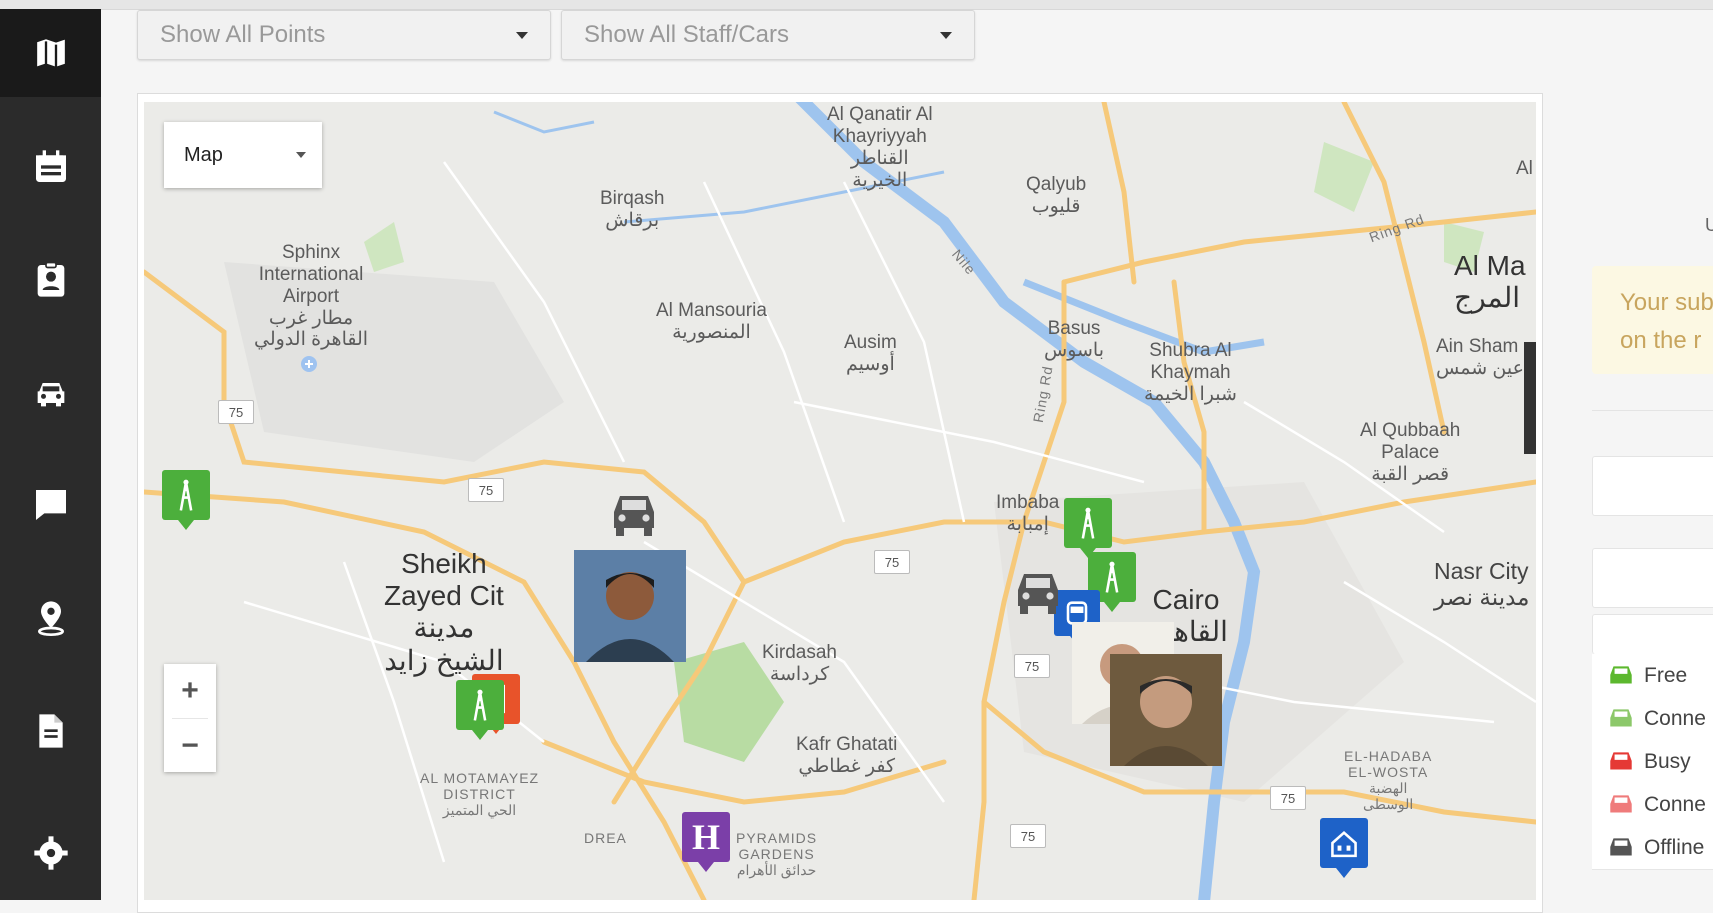 This screenshot has width=1713, height=913. I want to click on sidebar-item-reports, so click(50, 731).